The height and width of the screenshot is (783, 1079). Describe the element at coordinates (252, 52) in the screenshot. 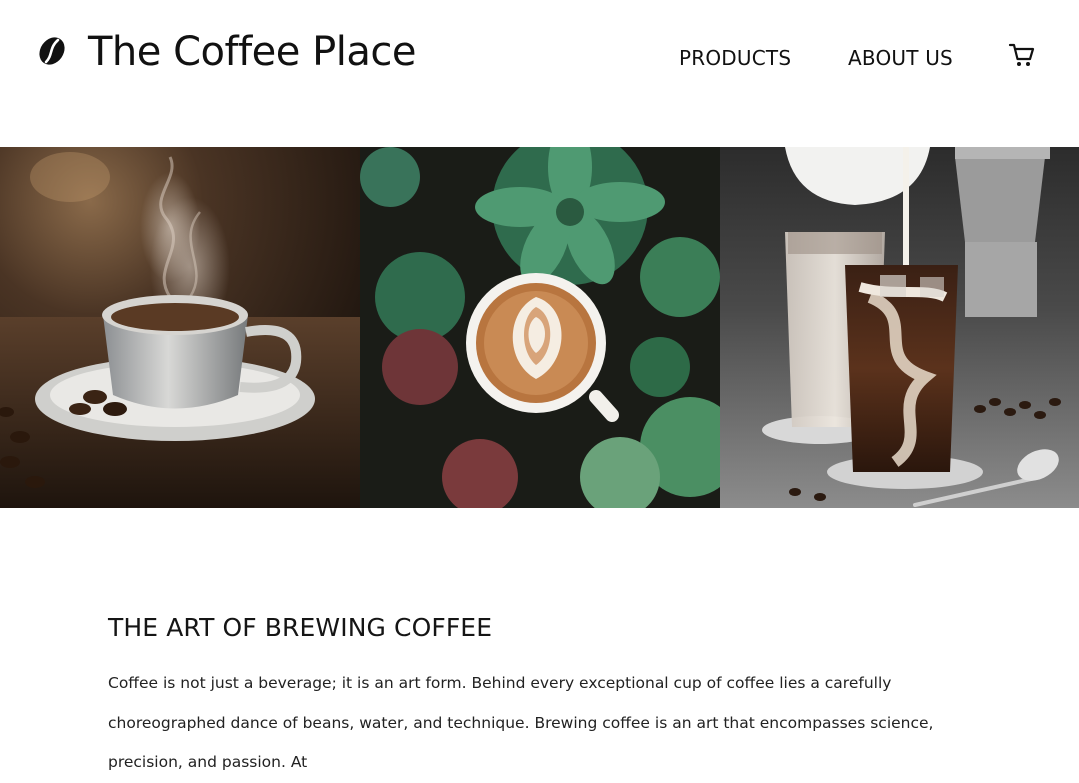

I see `brand-title: The Coffee Place` at that location.